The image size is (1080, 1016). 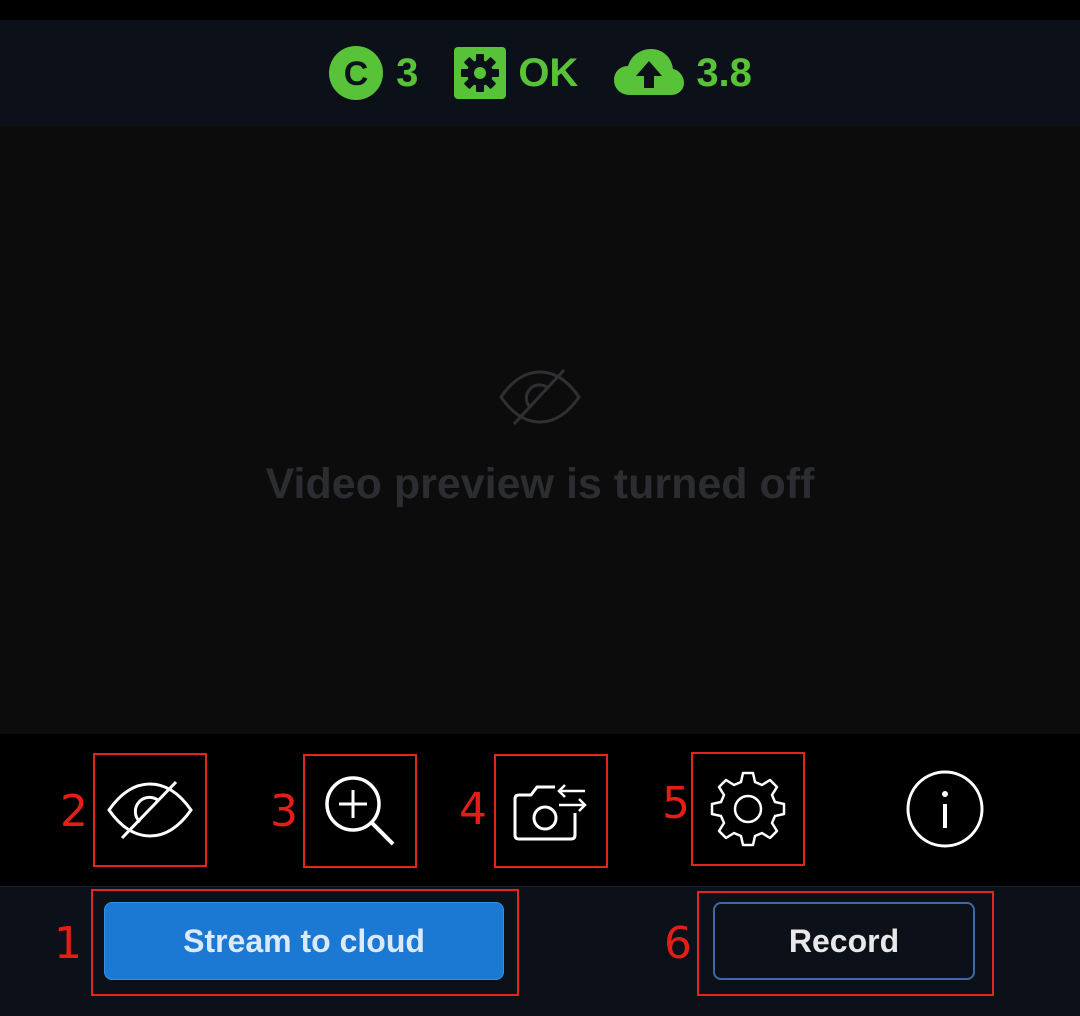 I want to click on callout-6: 6, so click(x=678, y=943).